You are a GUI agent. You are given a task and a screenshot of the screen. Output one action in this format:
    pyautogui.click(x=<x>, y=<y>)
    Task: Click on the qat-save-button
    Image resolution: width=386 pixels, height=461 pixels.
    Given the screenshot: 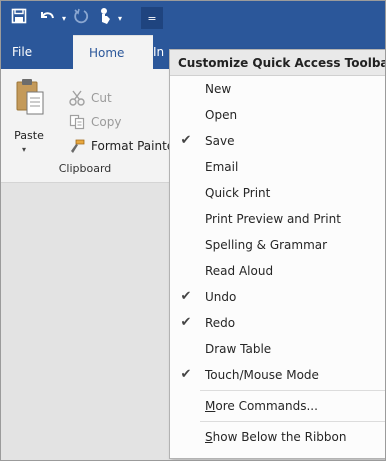 What is the action you would take?
    pyautogui.click(x=19, y=18)
    